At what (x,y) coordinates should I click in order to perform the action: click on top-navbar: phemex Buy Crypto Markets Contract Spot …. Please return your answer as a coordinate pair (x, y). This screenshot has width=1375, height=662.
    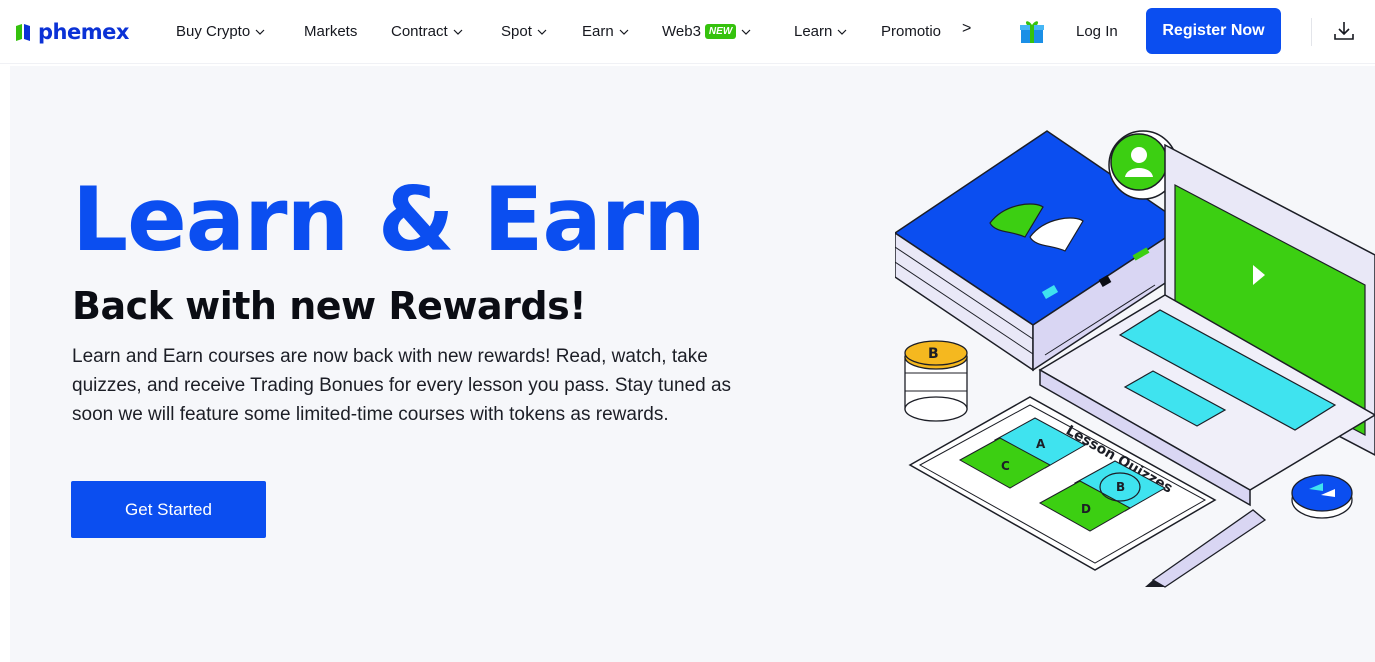
    Looking at the image, I should click on (687, 32).